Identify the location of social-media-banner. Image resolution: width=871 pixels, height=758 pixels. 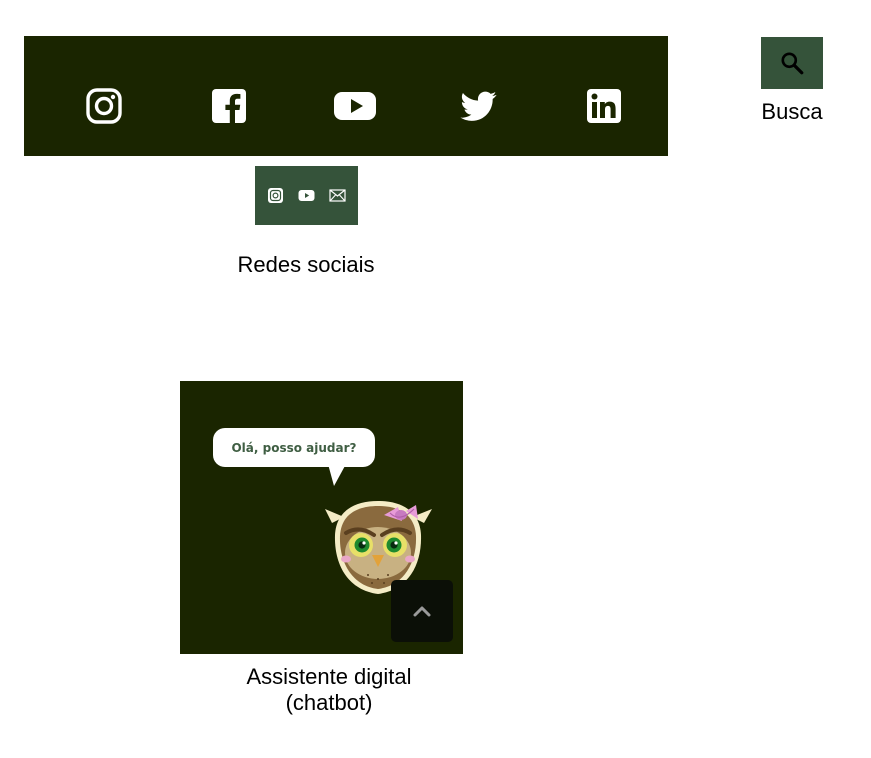
(346, 96).